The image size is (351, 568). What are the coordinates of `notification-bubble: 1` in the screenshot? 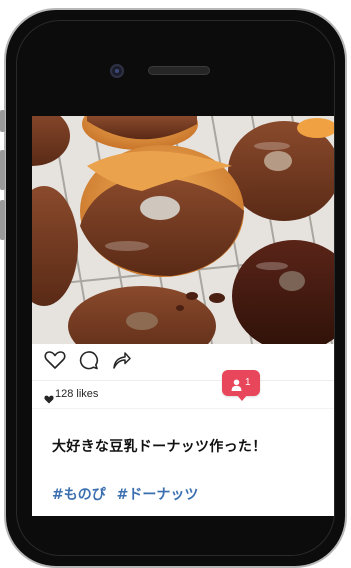 It's located at (241, 383).